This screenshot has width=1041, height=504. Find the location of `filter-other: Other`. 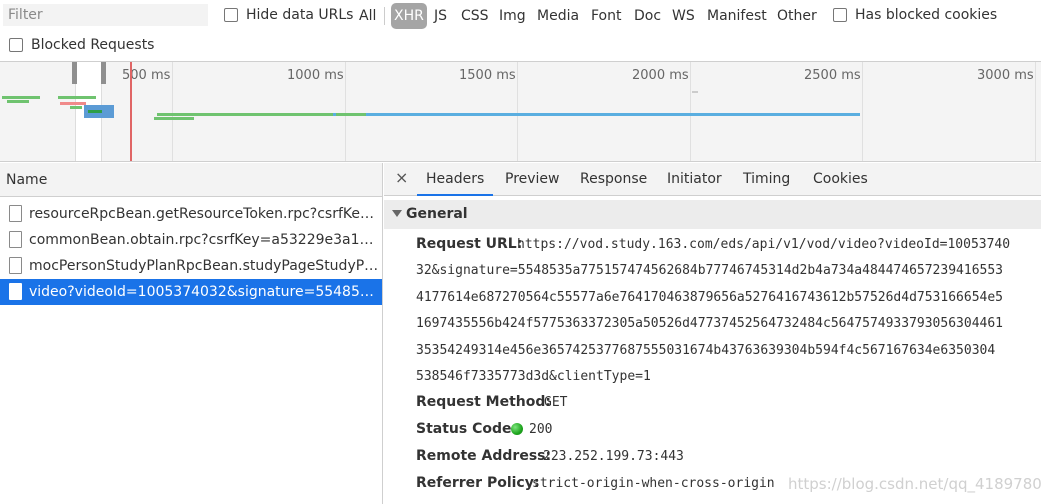

filter-other: Other is located at coordinates (797, 16).